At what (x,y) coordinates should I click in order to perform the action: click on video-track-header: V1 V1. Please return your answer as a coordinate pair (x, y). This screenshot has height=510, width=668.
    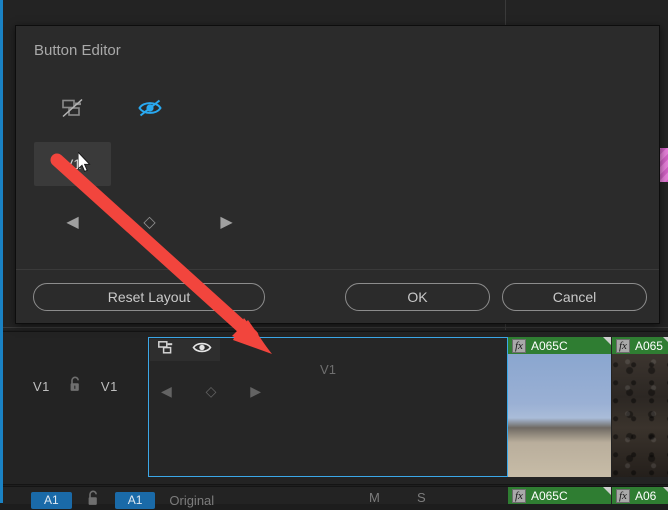
    Looking at the image, I should click on (75, 386).